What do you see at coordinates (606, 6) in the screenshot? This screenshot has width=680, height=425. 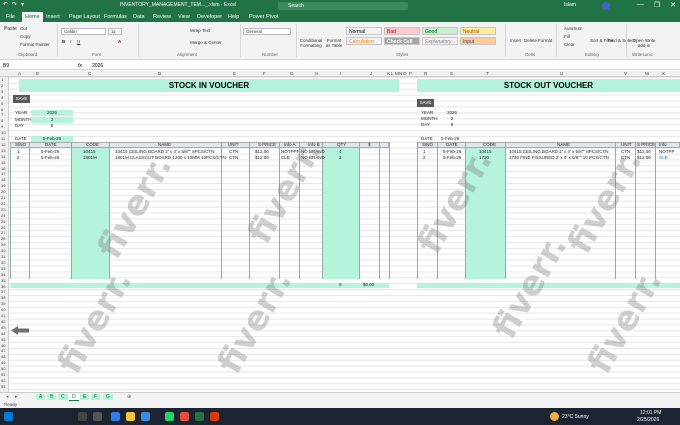 I see `avatar` at bounding box center [606, 6].